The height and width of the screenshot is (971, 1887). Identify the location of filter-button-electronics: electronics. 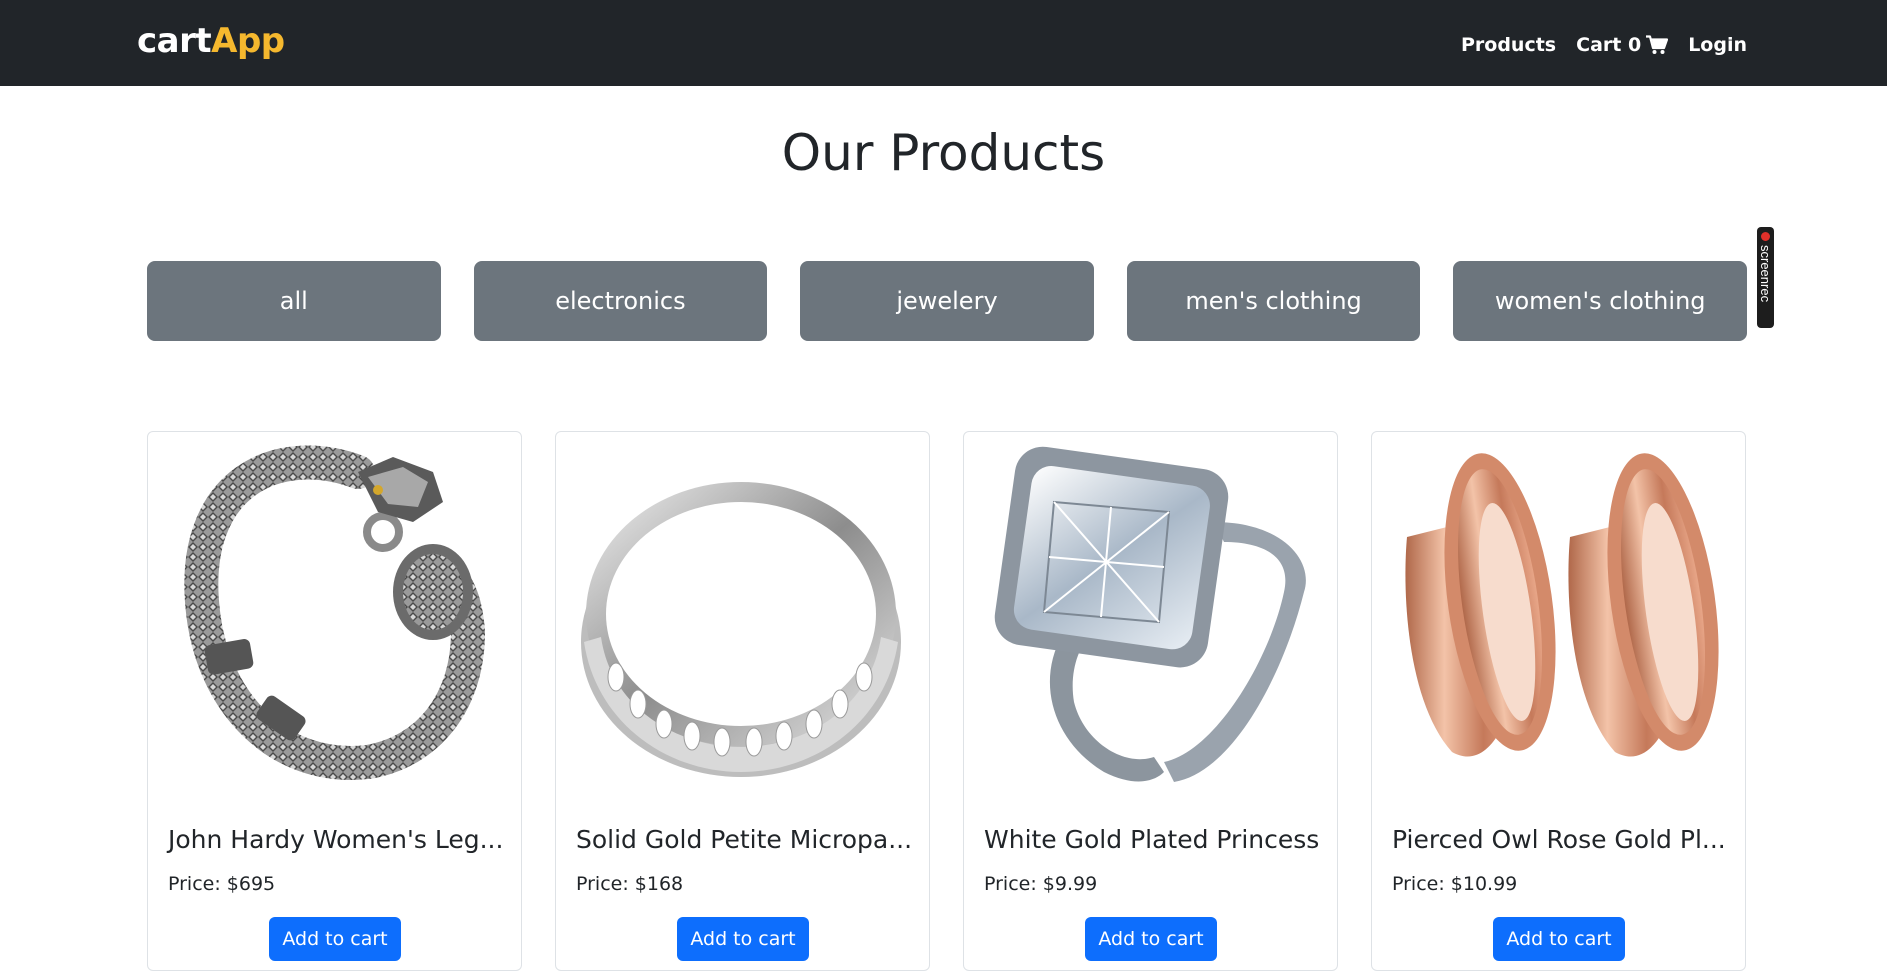
(620, 301).